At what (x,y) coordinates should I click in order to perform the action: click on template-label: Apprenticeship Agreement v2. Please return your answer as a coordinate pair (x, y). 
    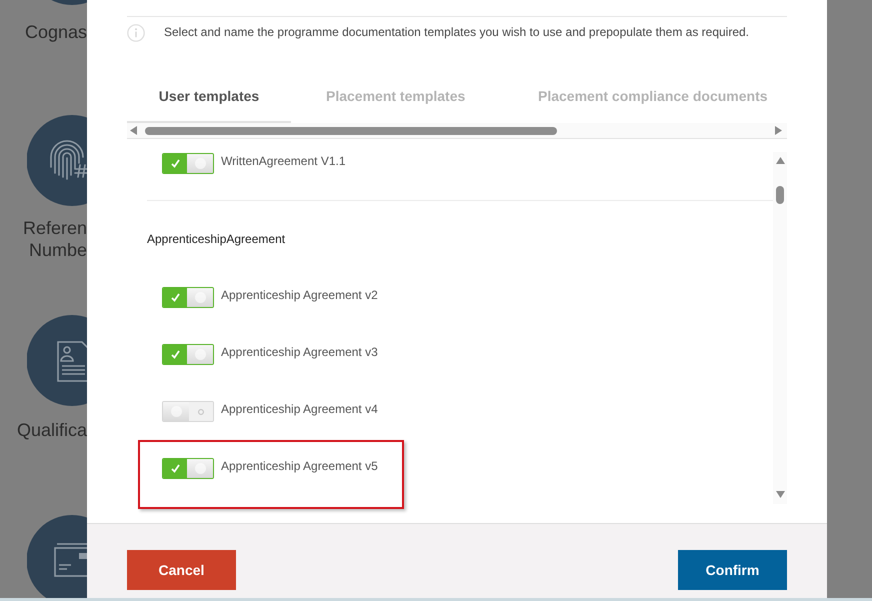
    Looking at the image, I should click on (299, 295).